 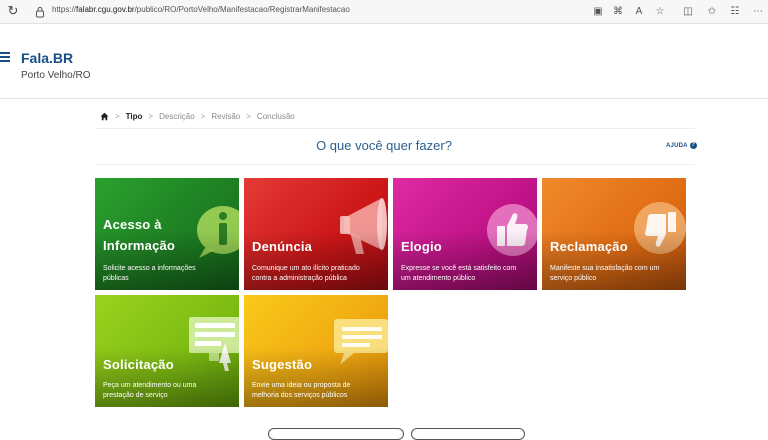 I want to click on favorites-icon: ✩, so click(x=712, y=12).